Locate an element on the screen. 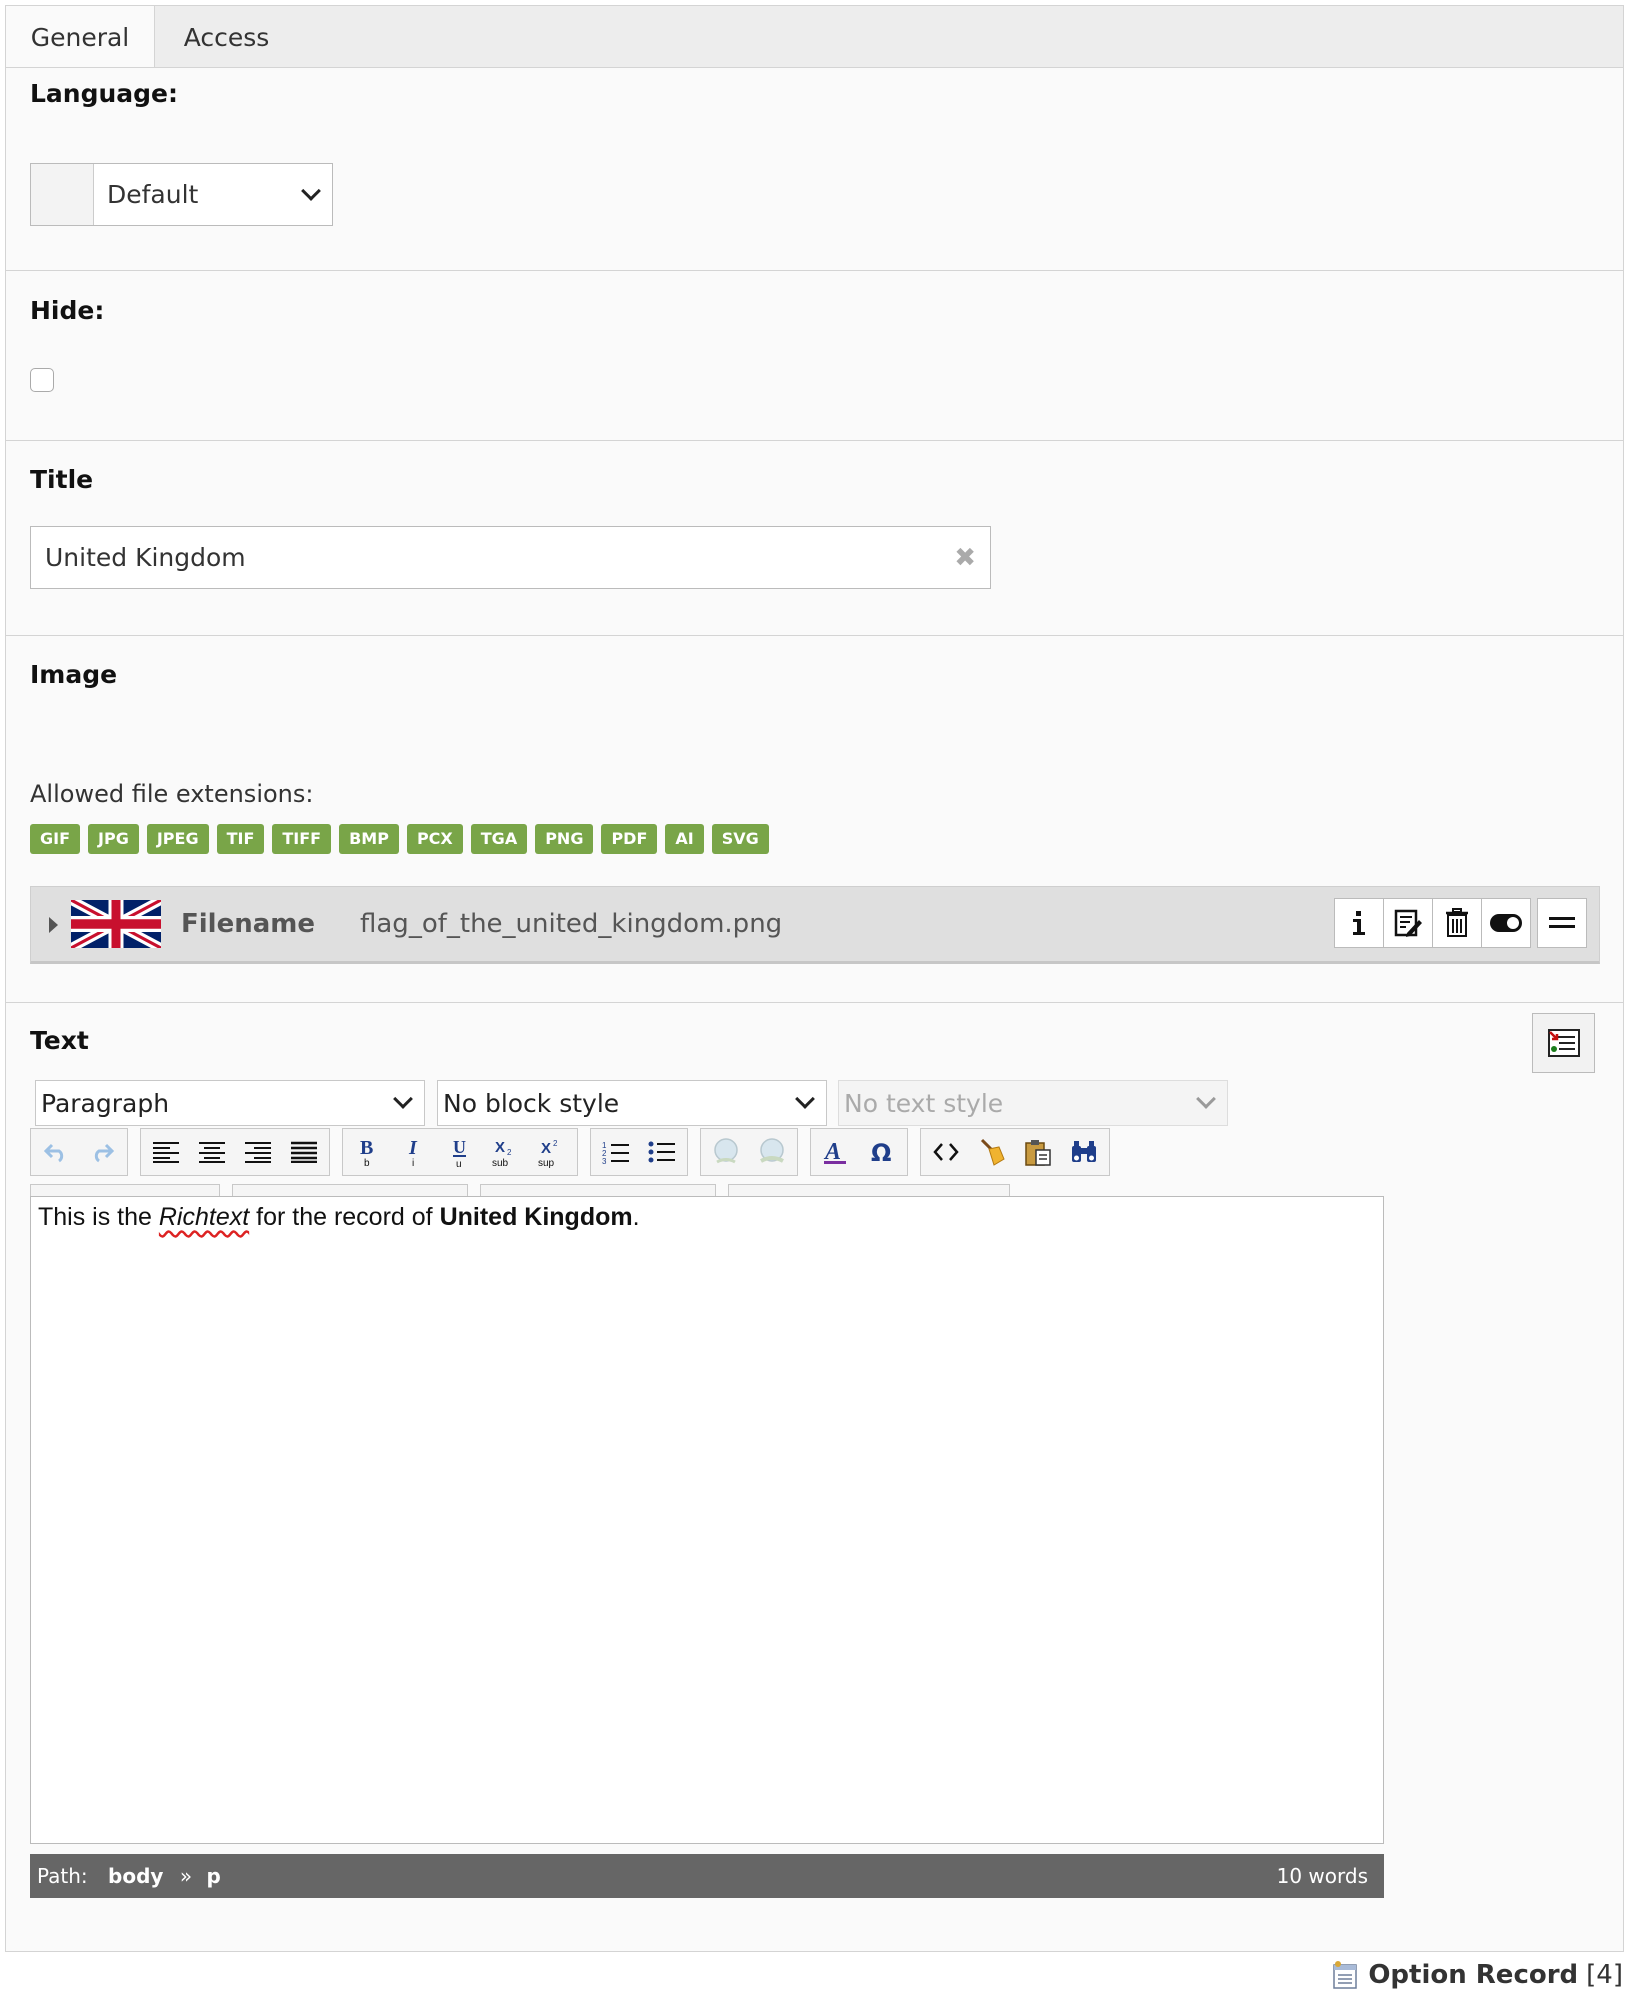 The image size is (1631, 2007). special-character-button: Ω is located at coordinates (882, 1152).